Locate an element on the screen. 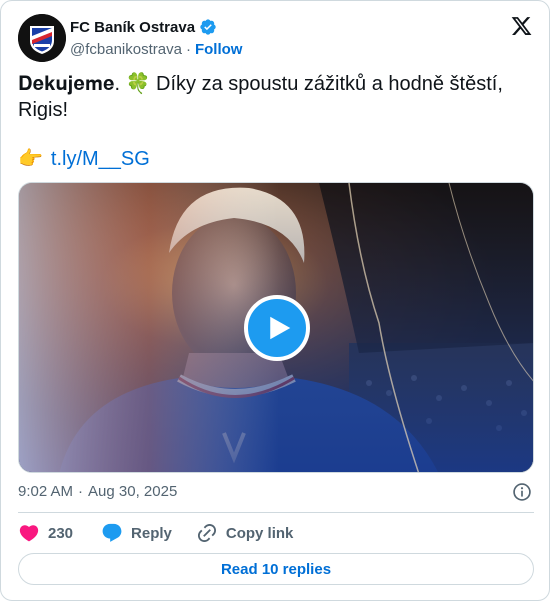 The width and height of the screenshot is (550, 601). like-count: 230 is located at coordinates (61, 533).